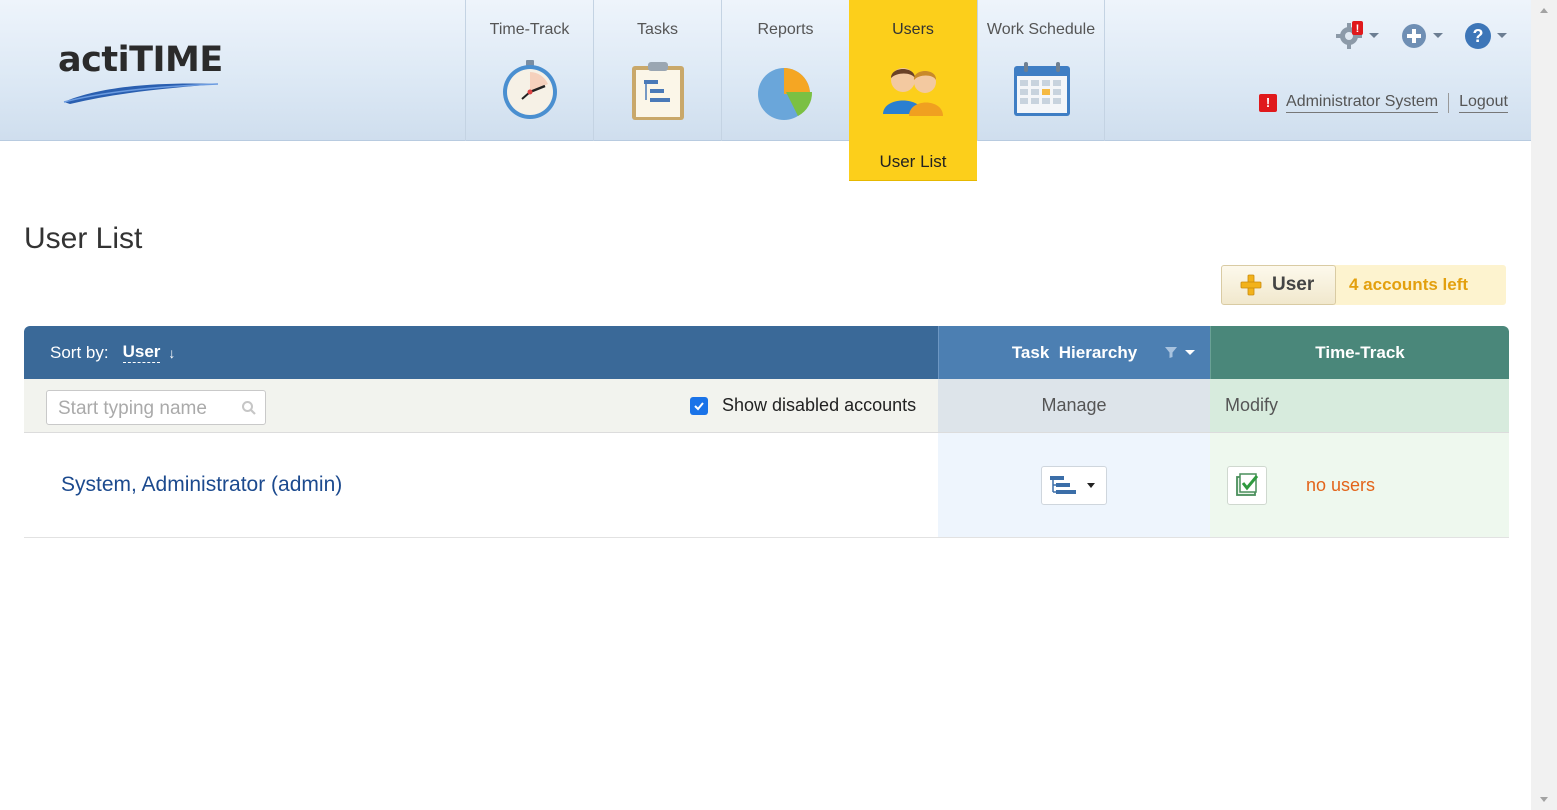  Describe the element at coordinates (785, 94) in the screenshot. I see `pie-chart-icon` at that location.